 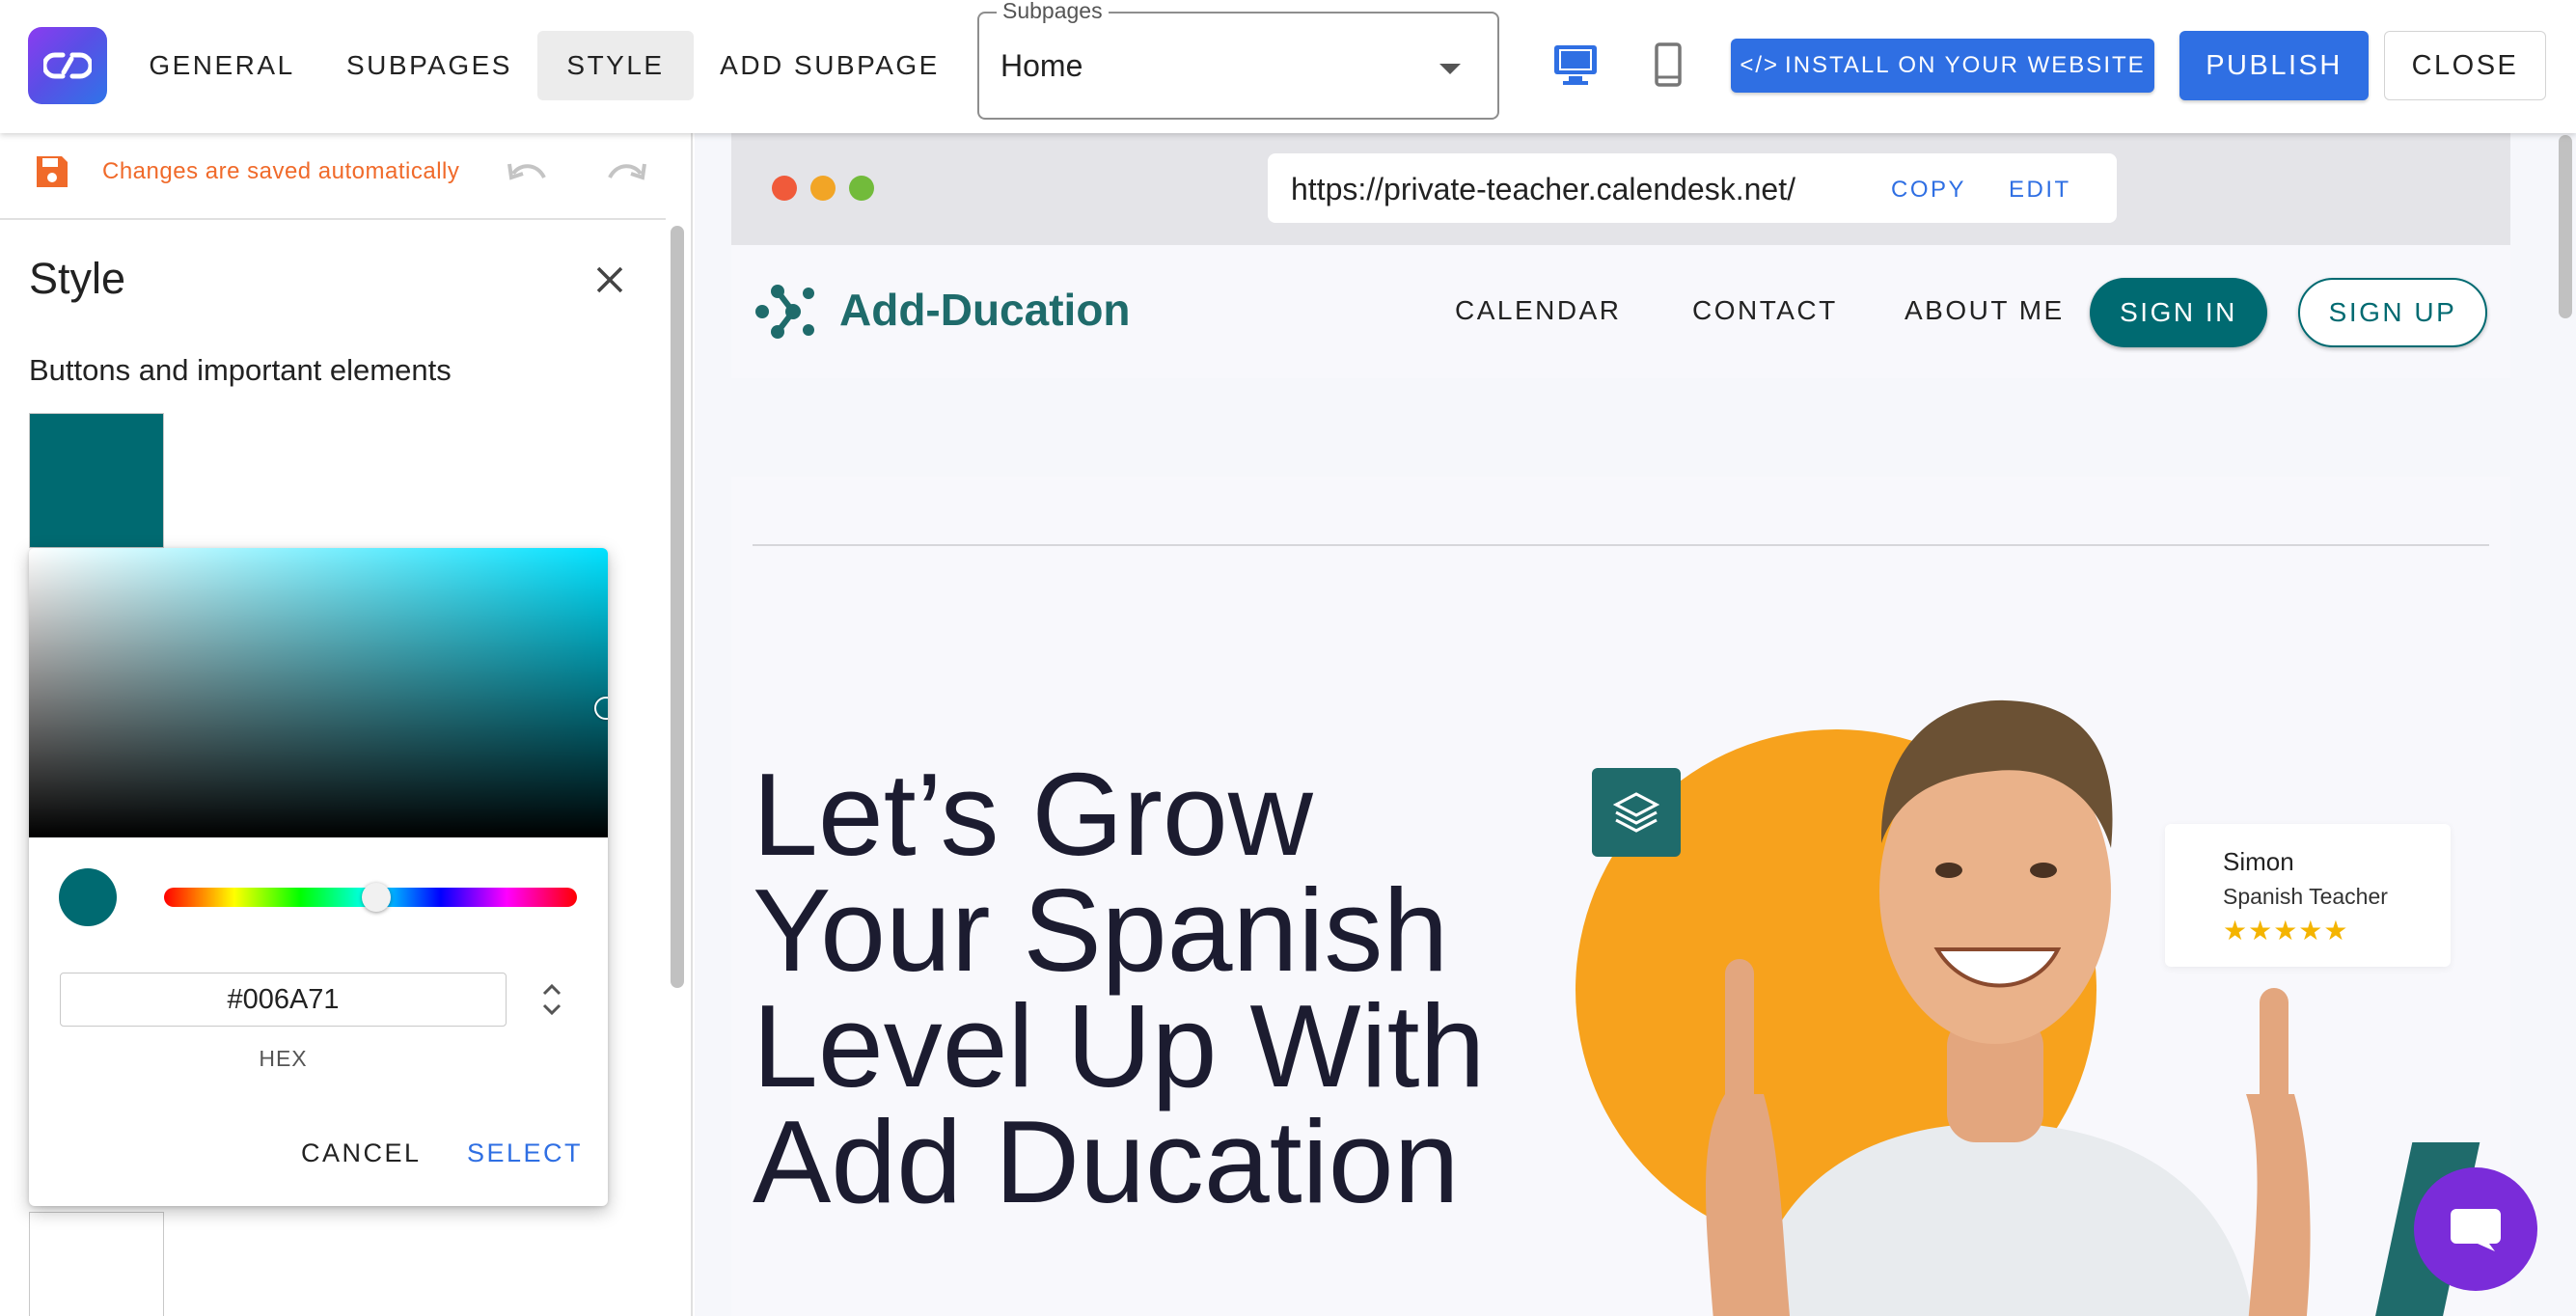 What do you see at coordinates (525, 1153) in the screenshot?
I see `select-button: SELECT` at bounding box center [525, 1153].